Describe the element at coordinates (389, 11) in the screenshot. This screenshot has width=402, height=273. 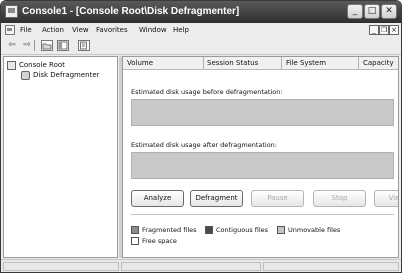
I see `close-button: ✕` at that location.